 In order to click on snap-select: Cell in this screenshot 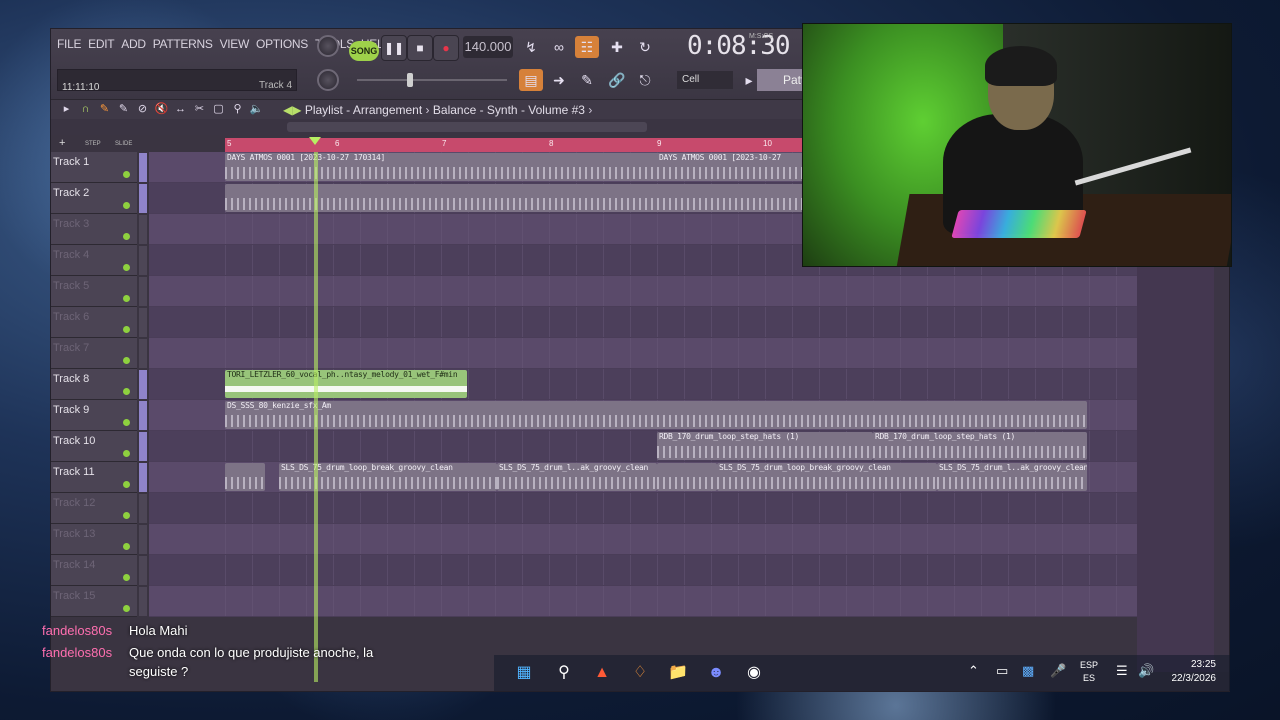, I will do `click(705, 80)`.